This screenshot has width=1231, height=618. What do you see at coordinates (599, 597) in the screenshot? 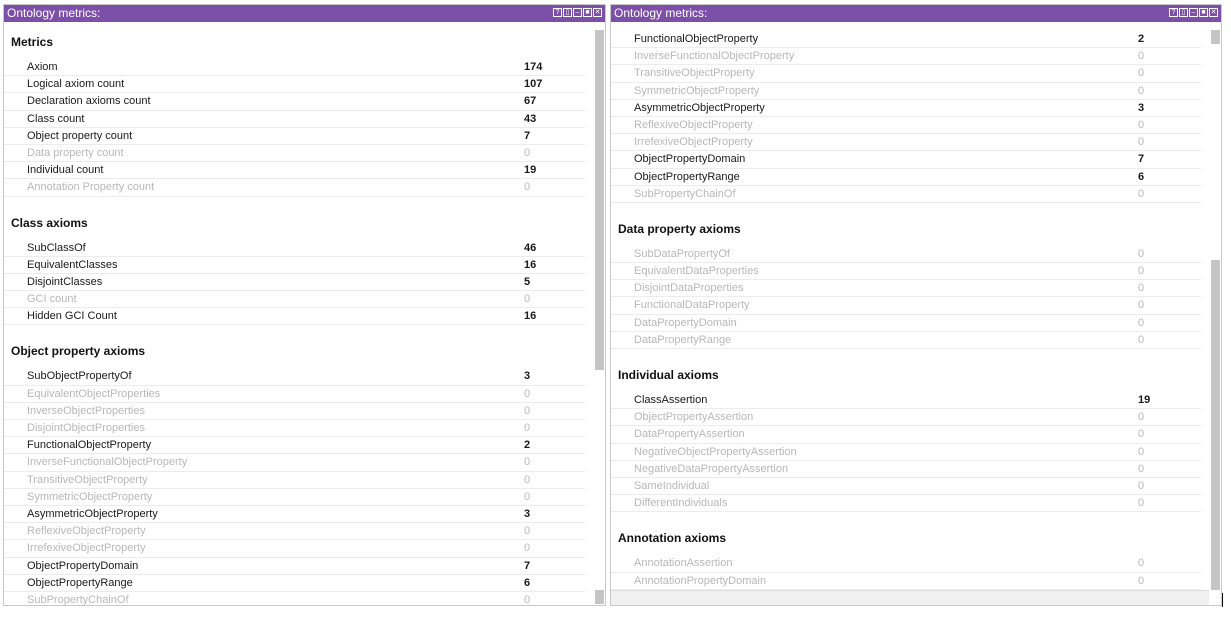
I see `scrollbar-down-arrow` at bounding box center [599, 597].